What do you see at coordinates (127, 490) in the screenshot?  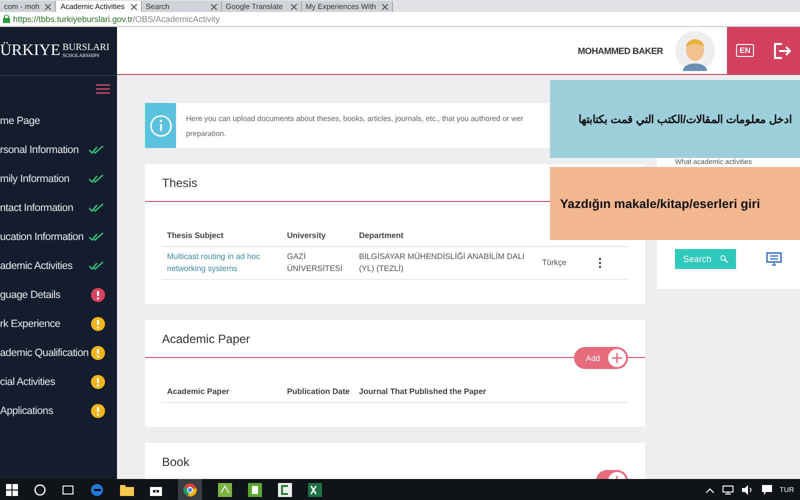 I see `folder-icon` at bounding box center [127, 490].